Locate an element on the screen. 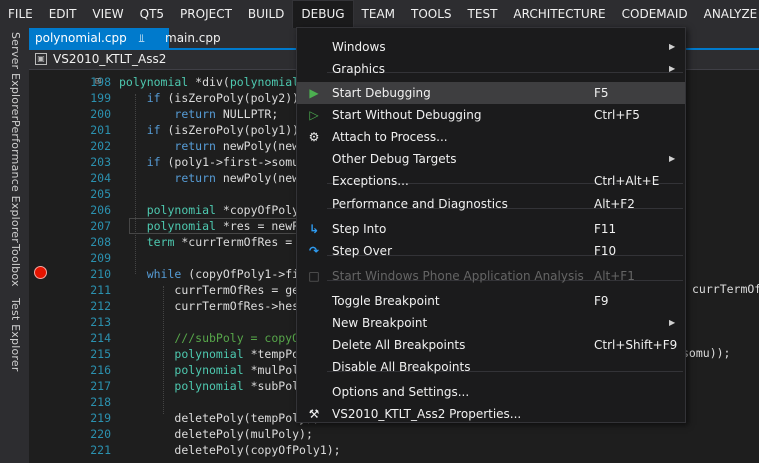  menu-file: FILE is located at coordinates (20, 14).